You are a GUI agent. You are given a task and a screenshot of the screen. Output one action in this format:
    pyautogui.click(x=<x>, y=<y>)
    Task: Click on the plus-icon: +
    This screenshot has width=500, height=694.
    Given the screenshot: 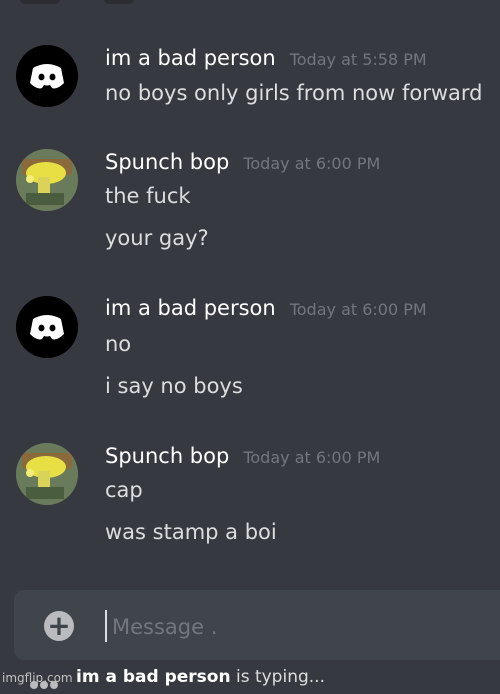 What is the action you would take?
    pyautogui.click(x=59, y=625)
    